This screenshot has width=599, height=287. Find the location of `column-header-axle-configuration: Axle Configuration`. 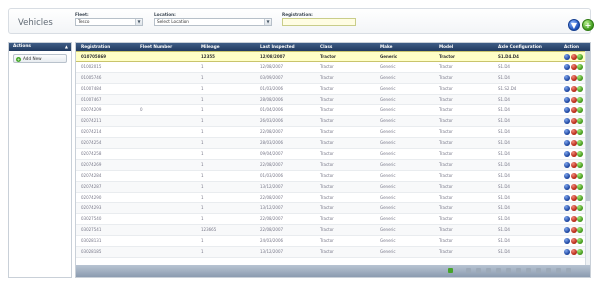

column-header-axle-configuration: Axle Configuration is located at coordinates (520, 47).